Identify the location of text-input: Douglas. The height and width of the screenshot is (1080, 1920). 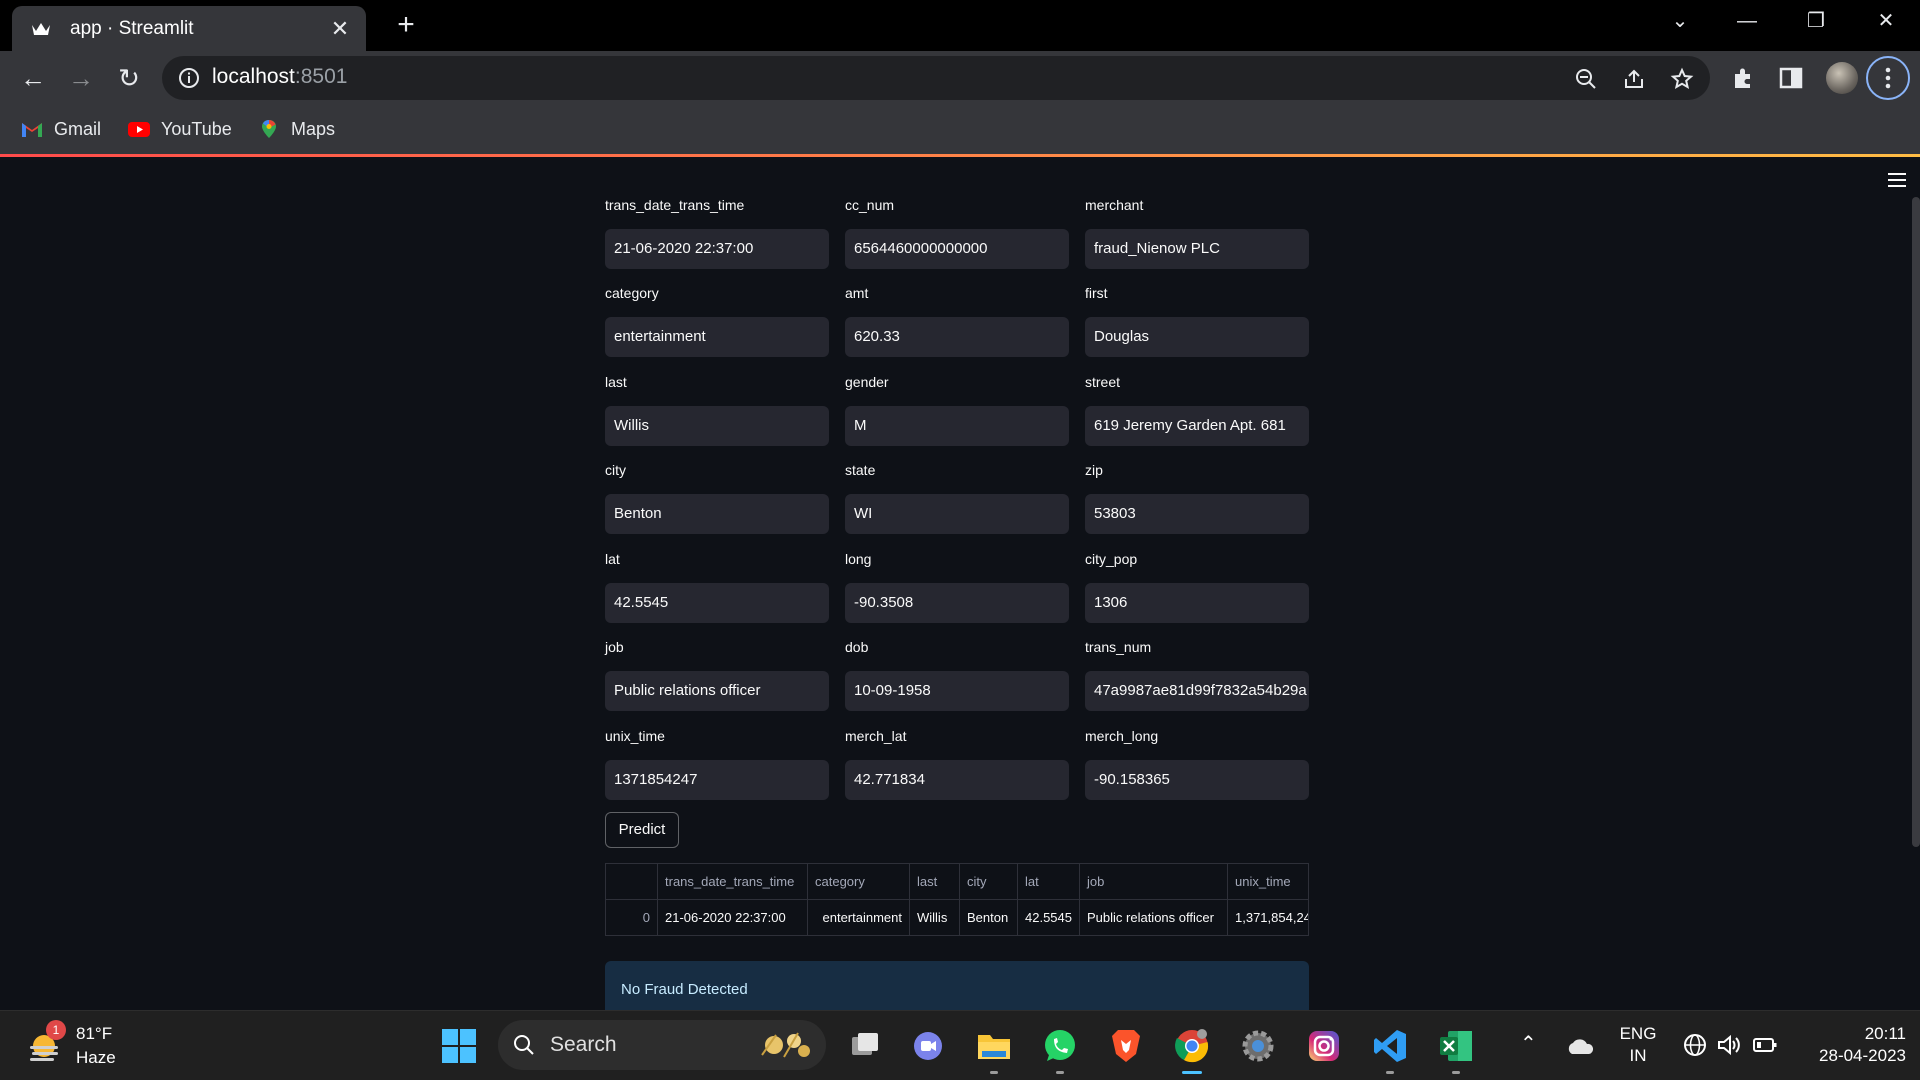
(1197, 337).